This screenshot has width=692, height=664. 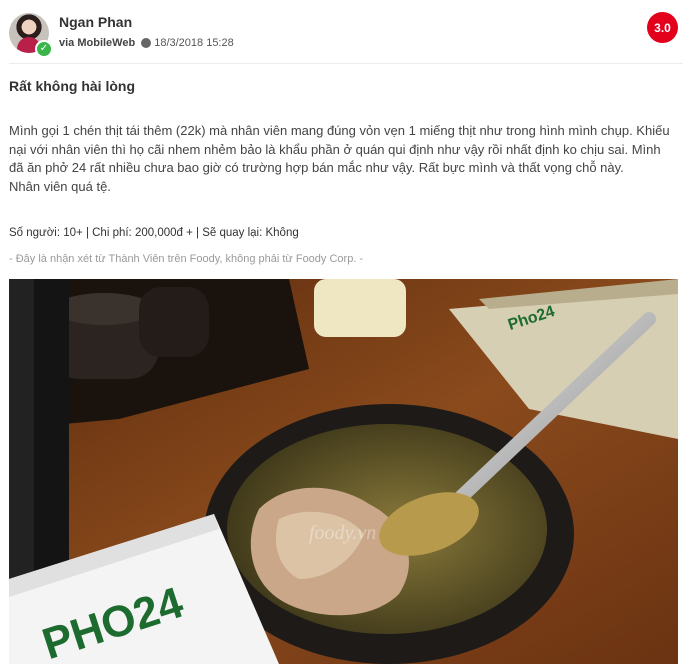 What do you see at coordinates (95, 22) in the screenshot?
I see `user-name: Ngan Phan` at bounding box center [95, 22].